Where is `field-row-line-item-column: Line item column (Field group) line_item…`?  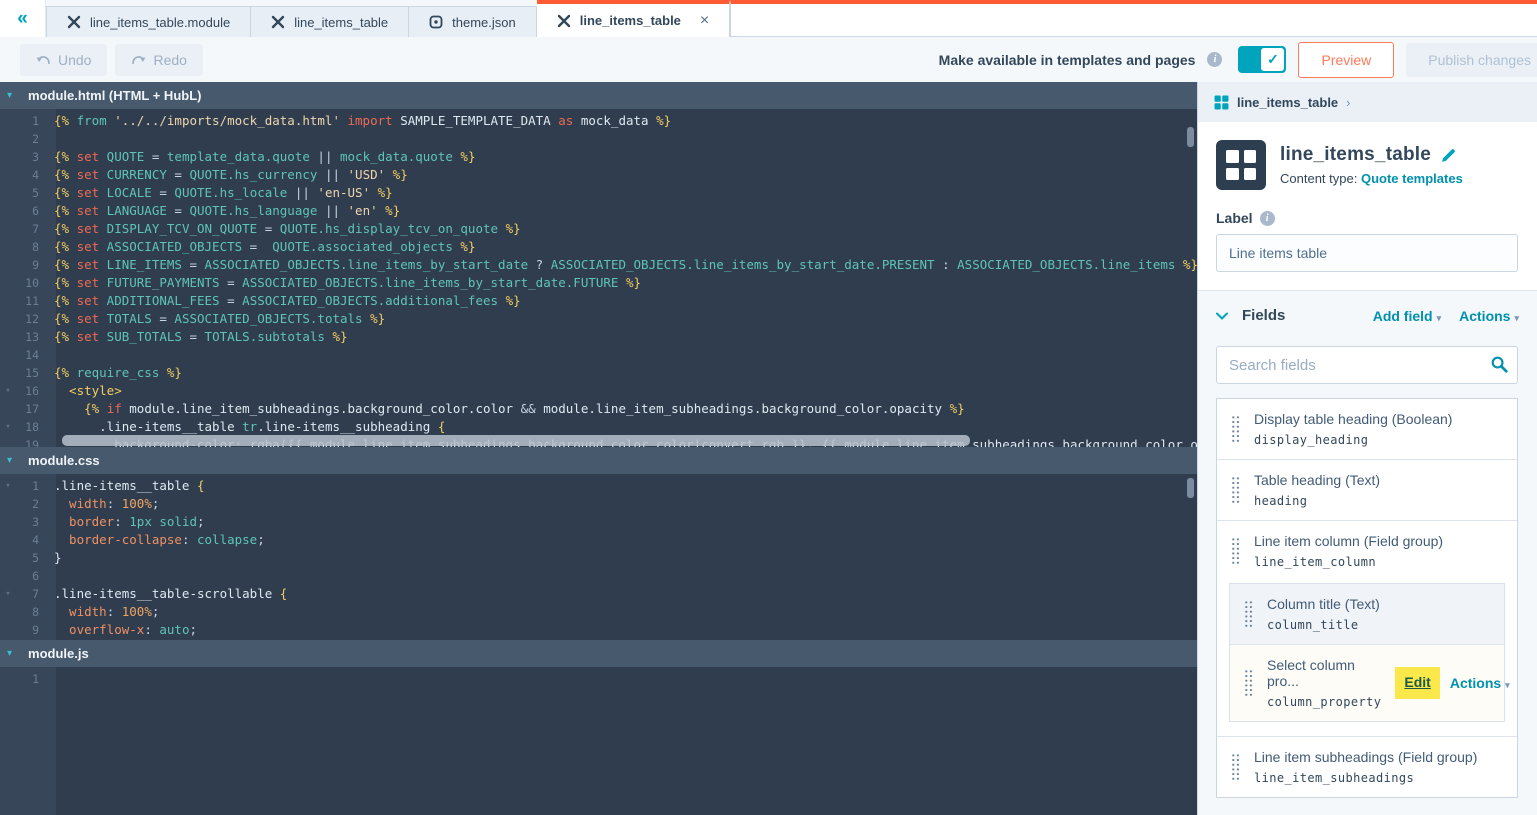 field-row-line-item-column: Line item column (Field group) line_item… is located at coordinates (1367, 550).